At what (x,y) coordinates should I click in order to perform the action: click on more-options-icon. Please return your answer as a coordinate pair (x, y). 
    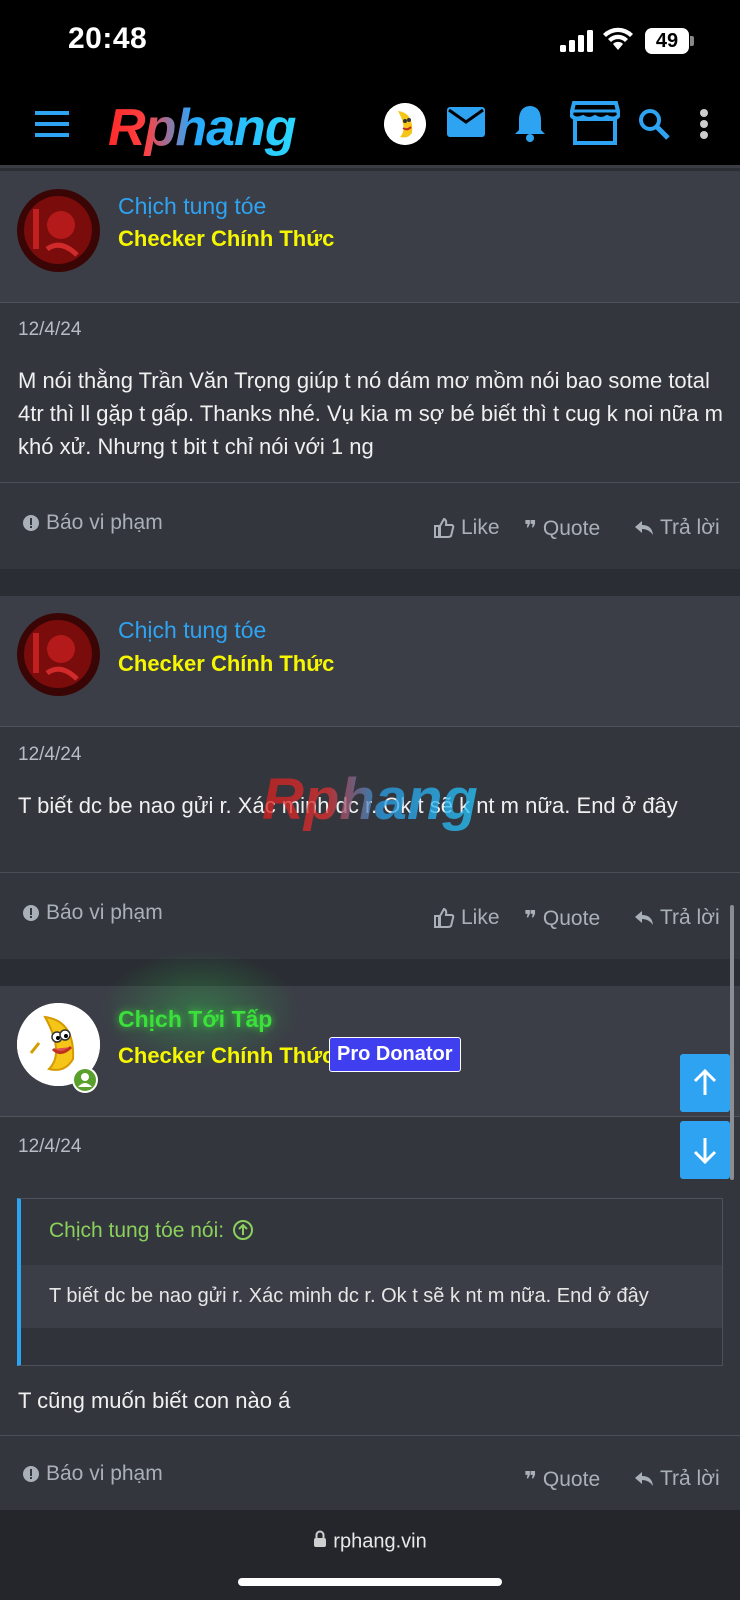
    Looking at the image, I should click on (704, 124).